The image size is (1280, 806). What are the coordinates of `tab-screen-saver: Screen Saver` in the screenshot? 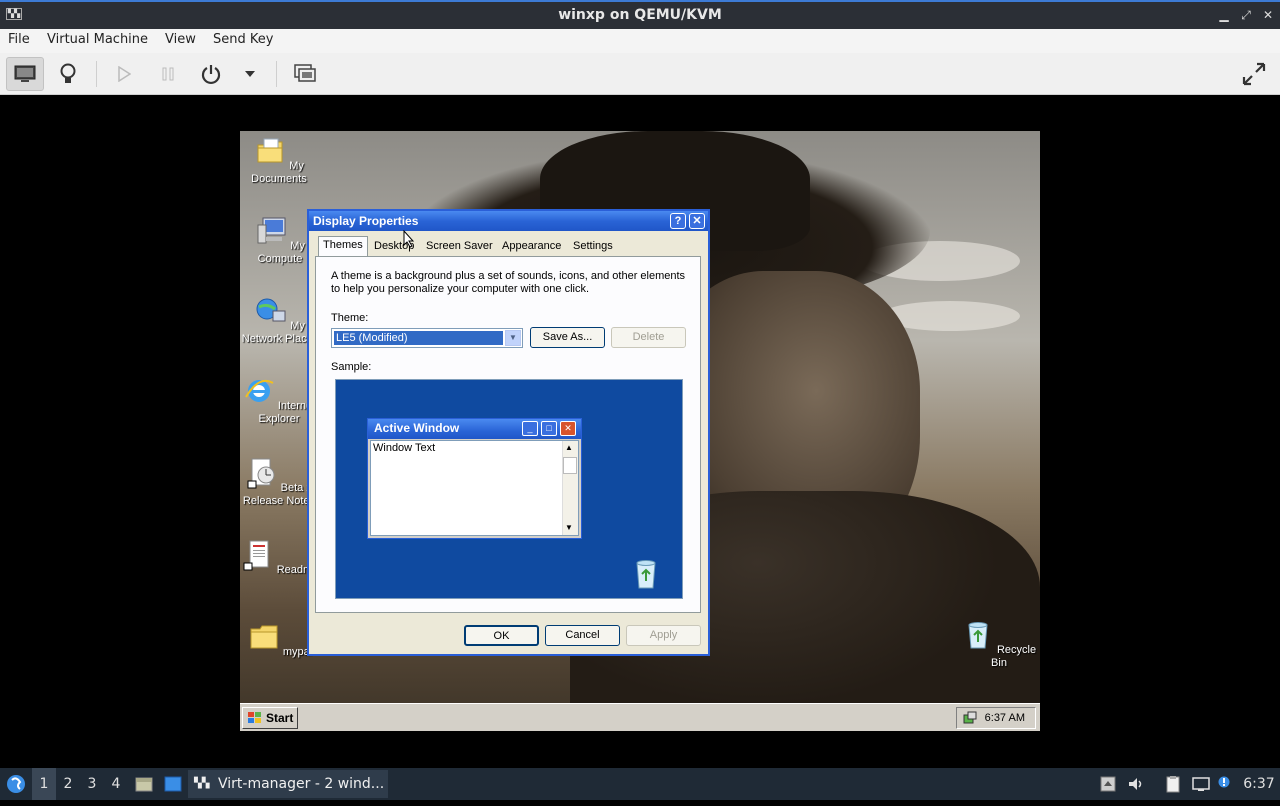 It's located at (459, 247).